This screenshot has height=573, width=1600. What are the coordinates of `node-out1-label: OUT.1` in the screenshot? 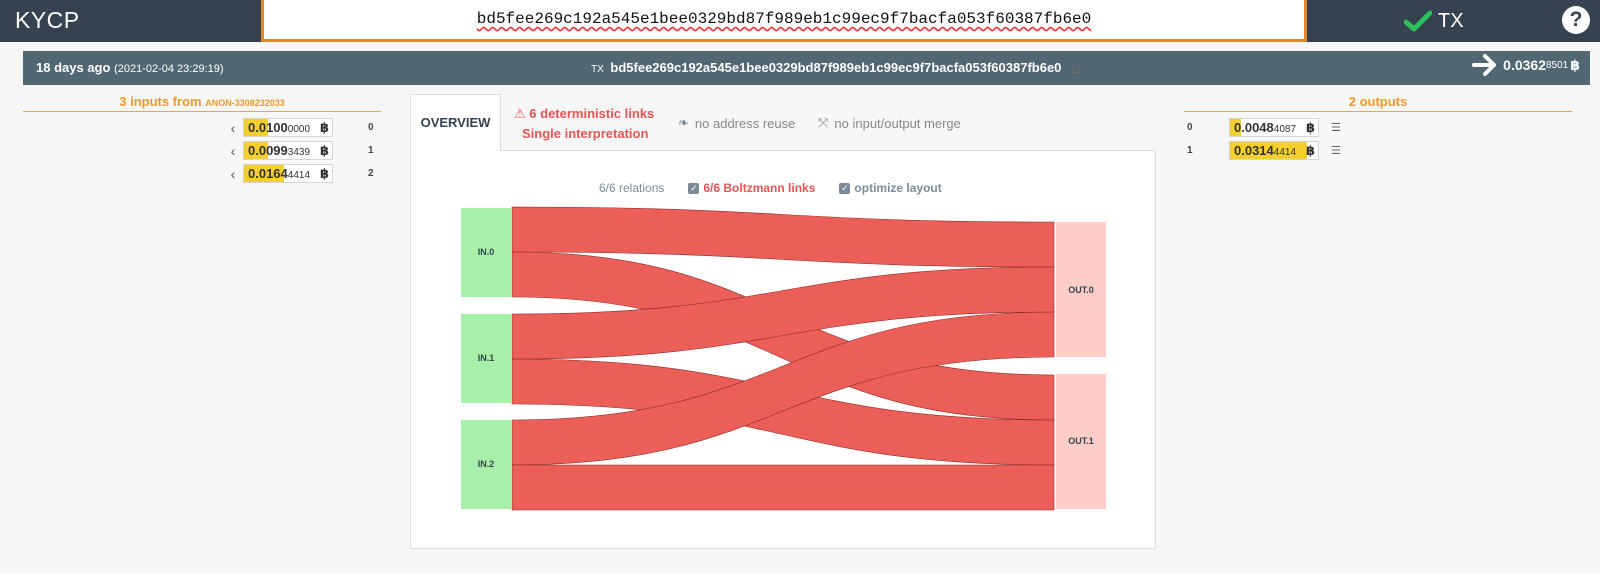 It's located at (1081, 441).